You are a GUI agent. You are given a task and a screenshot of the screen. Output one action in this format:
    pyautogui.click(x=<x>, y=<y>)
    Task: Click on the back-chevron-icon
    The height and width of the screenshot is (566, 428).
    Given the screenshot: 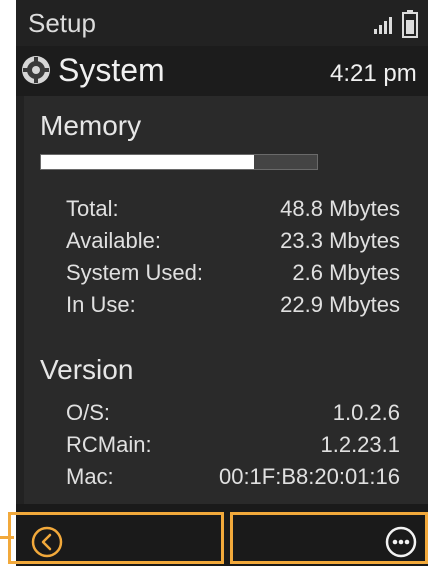 What is the action you would take?
    pyautogui.click(x=47, y=542)
    